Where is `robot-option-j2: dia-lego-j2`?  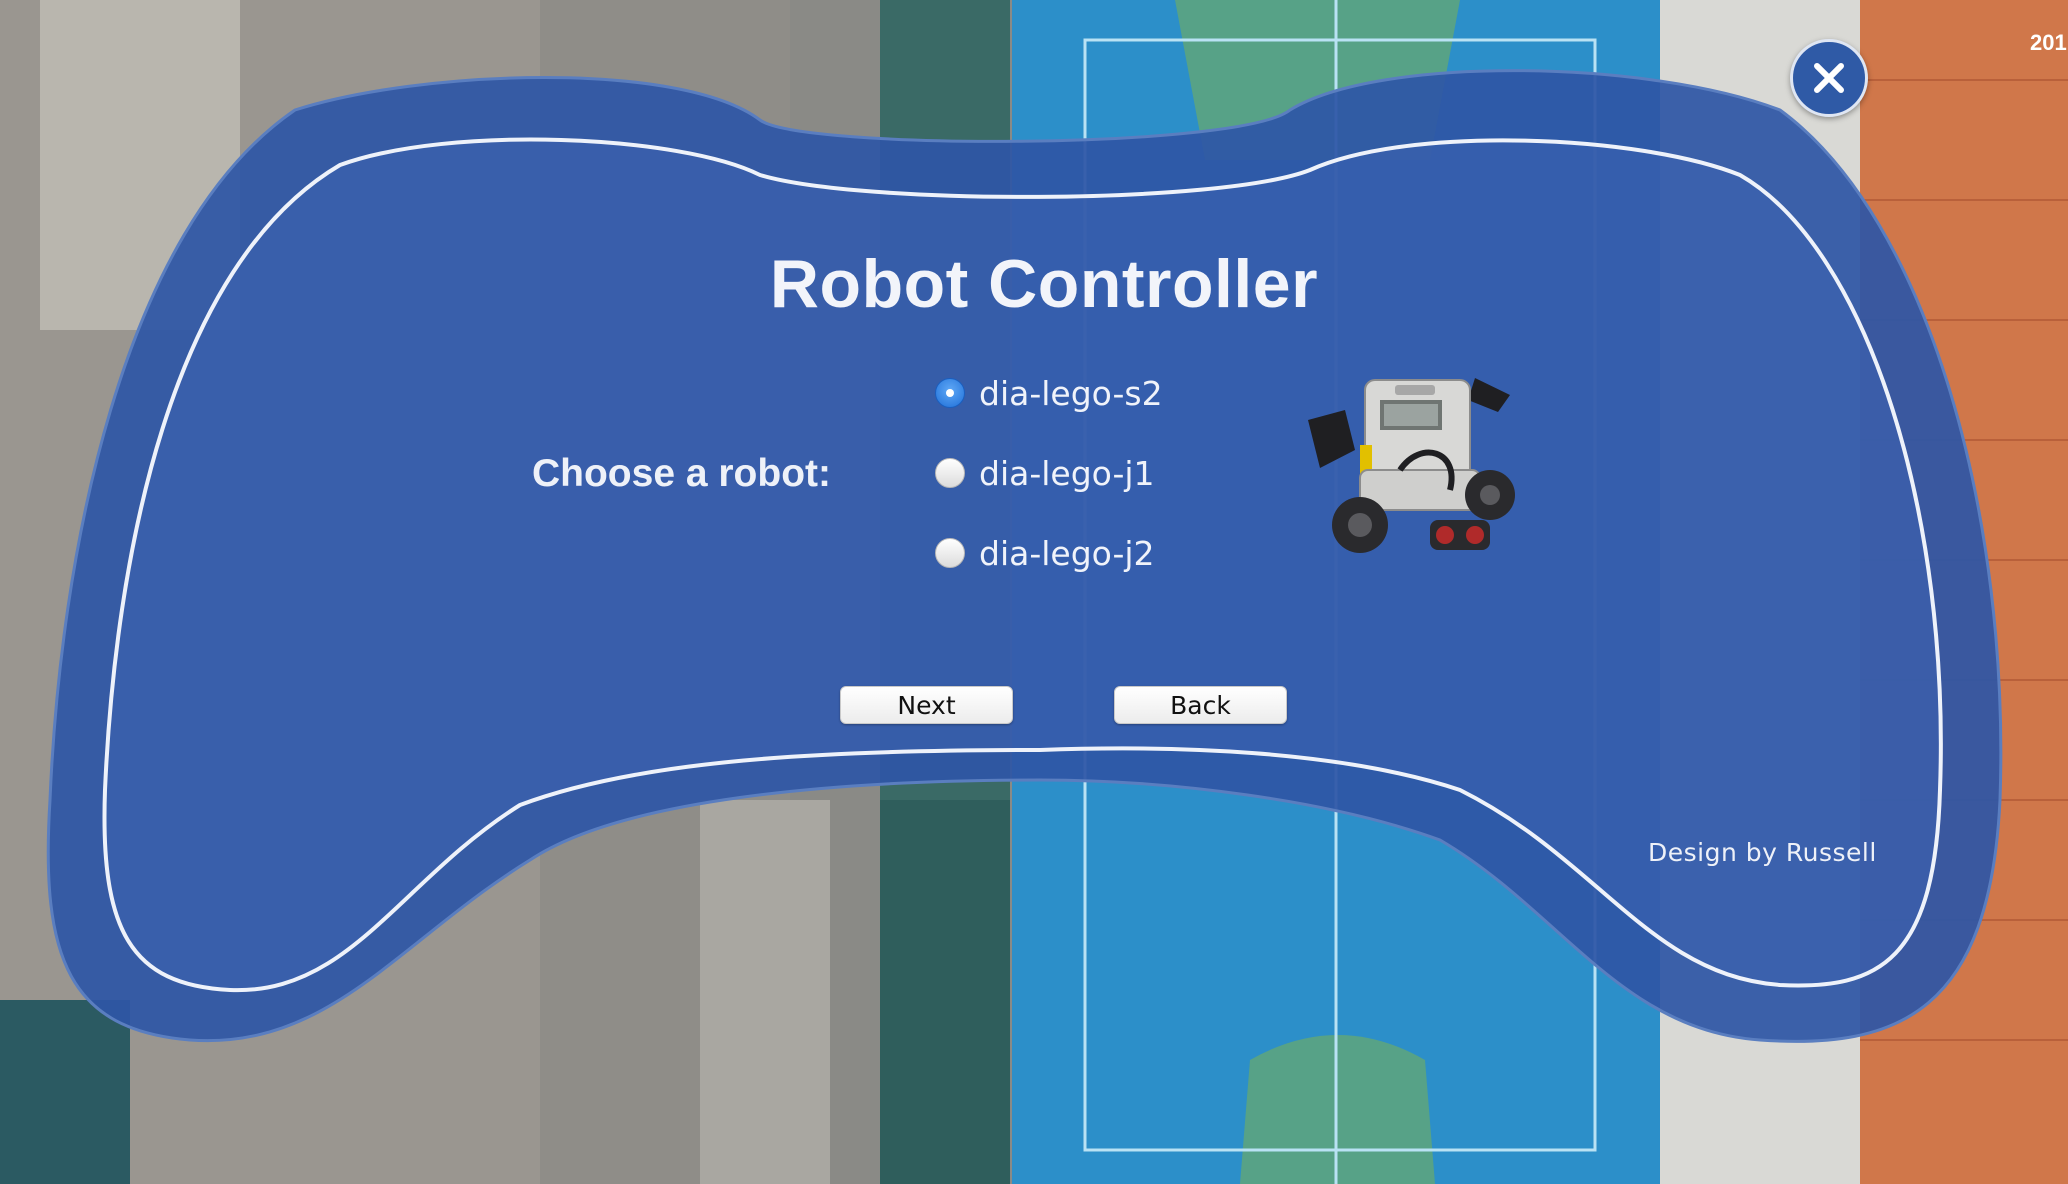 robot-option-j2: dia-lego-j2 is located at coordinates (1045, 553).